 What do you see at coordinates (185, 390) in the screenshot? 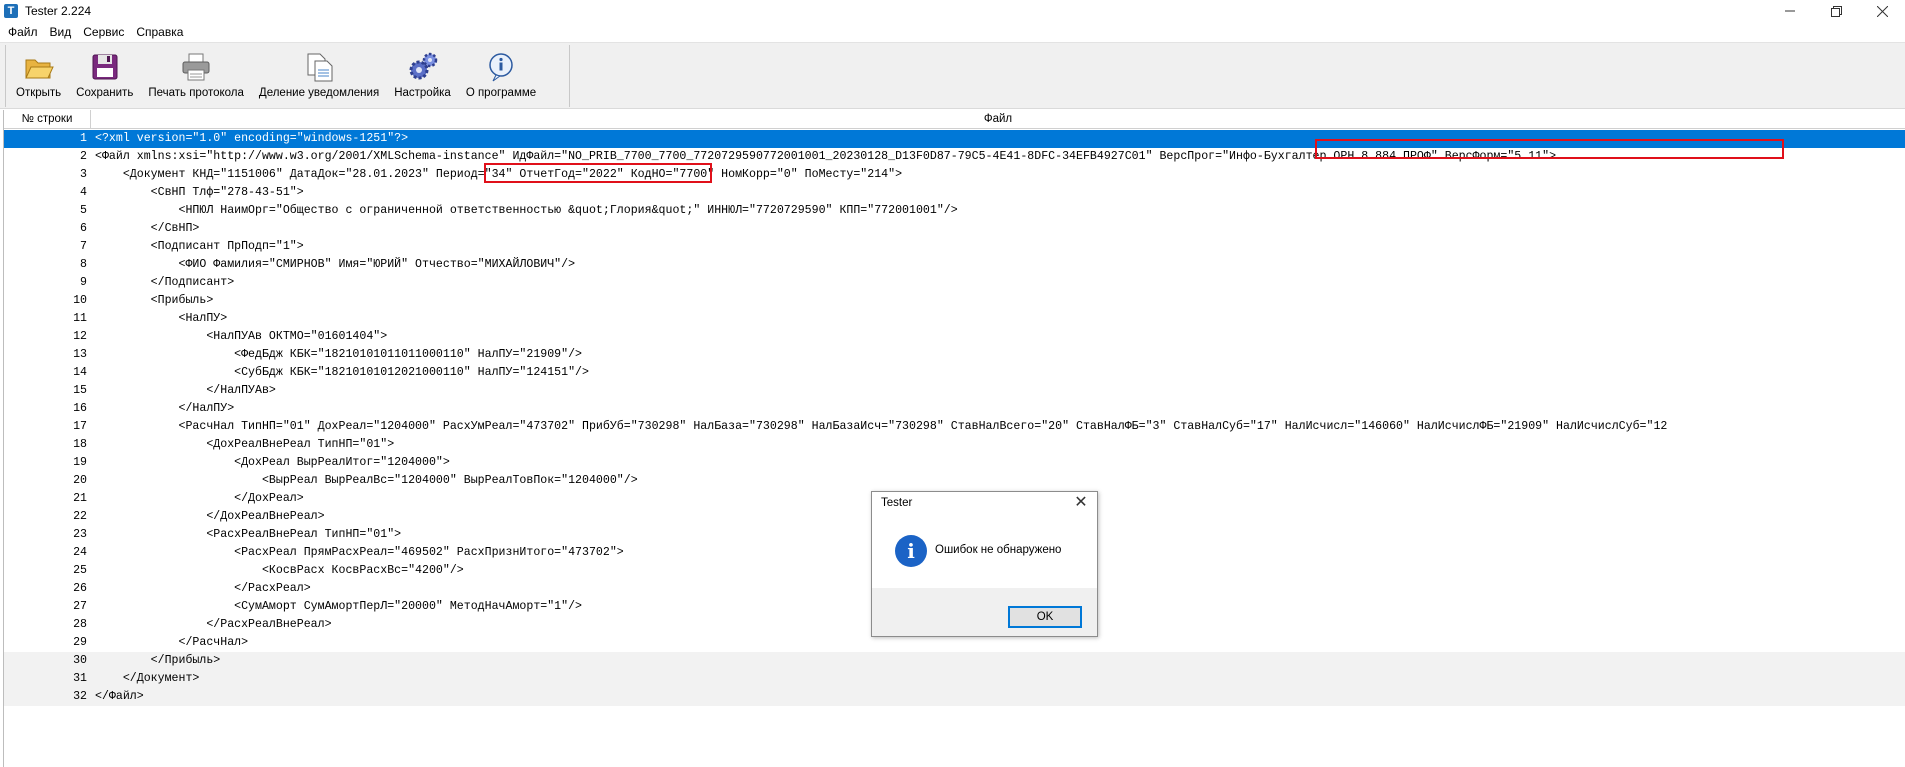
I see `line-content: </НалПУАв>` at bounding box center [185, 390].